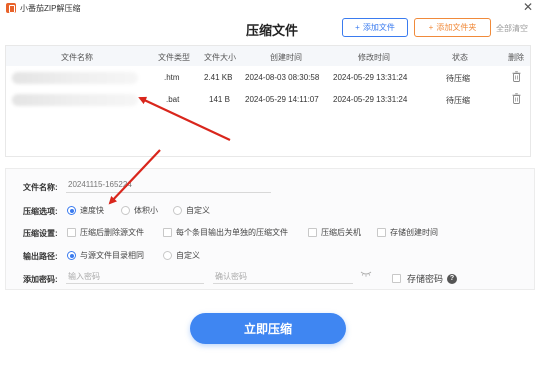 The height and width of the screenshot is (371, 540). What do you see at coordinates (77, 57) in the screenshot?
I see `column-header-name: 文件名称` at bounding box center [77, 57].